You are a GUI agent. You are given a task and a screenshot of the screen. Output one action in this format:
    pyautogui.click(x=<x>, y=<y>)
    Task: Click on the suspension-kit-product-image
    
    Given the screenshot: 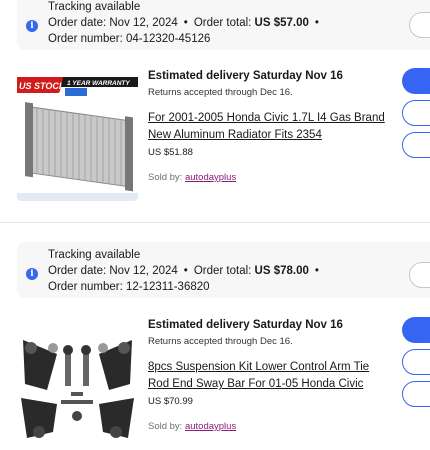 What is the action you would take?
    pyautogui.click(x=77, y=384)
    